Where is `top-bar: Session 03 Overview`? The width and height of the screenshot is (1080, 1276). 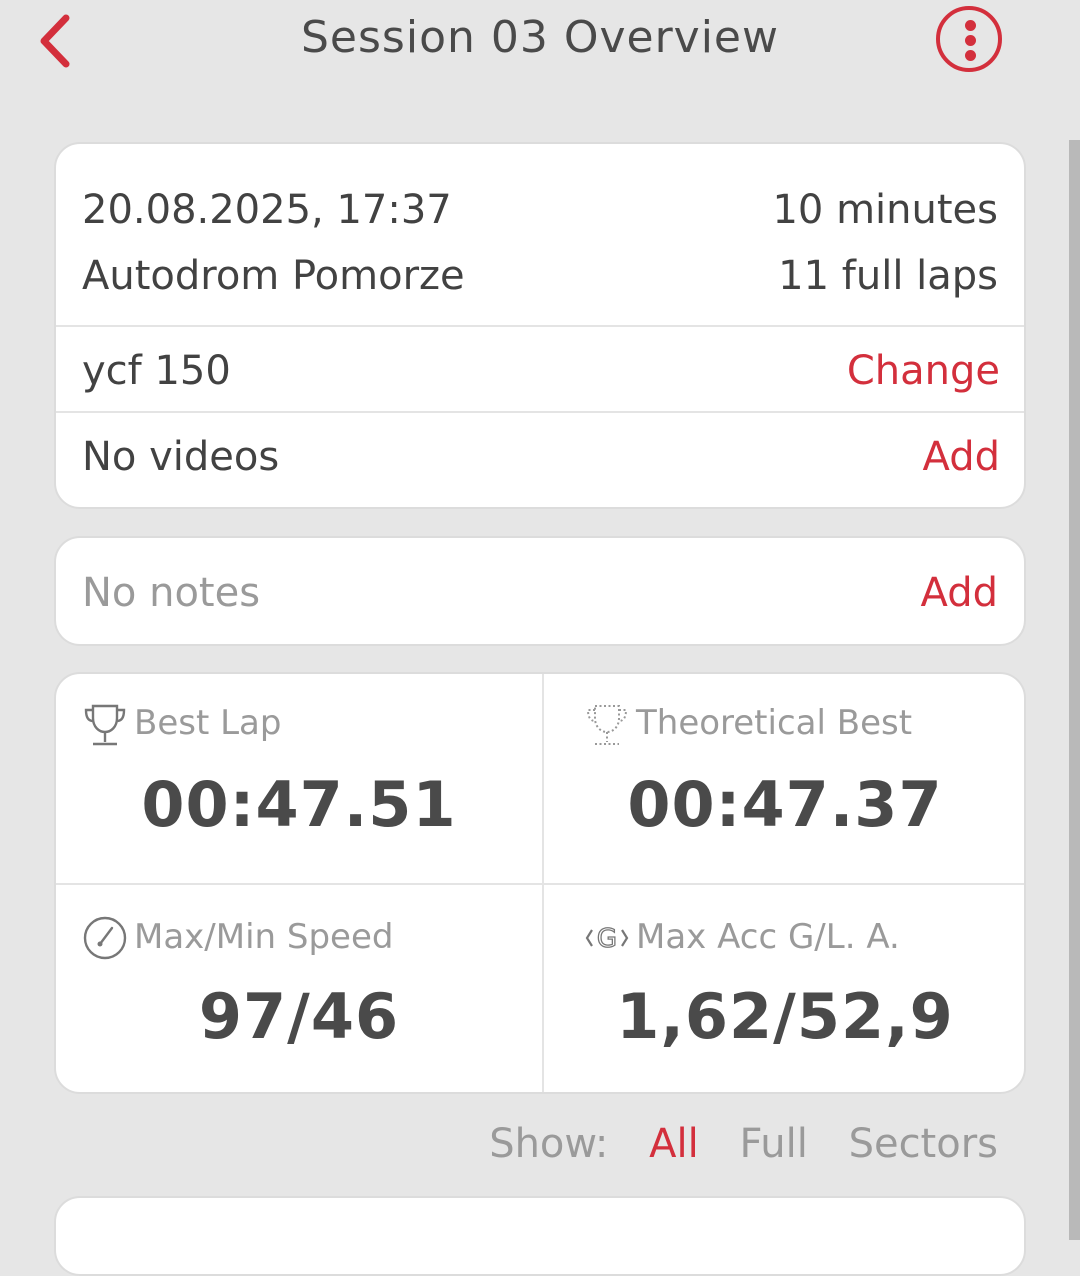 top-bar: Session 03 Overview is located at coordinates (540, 44).